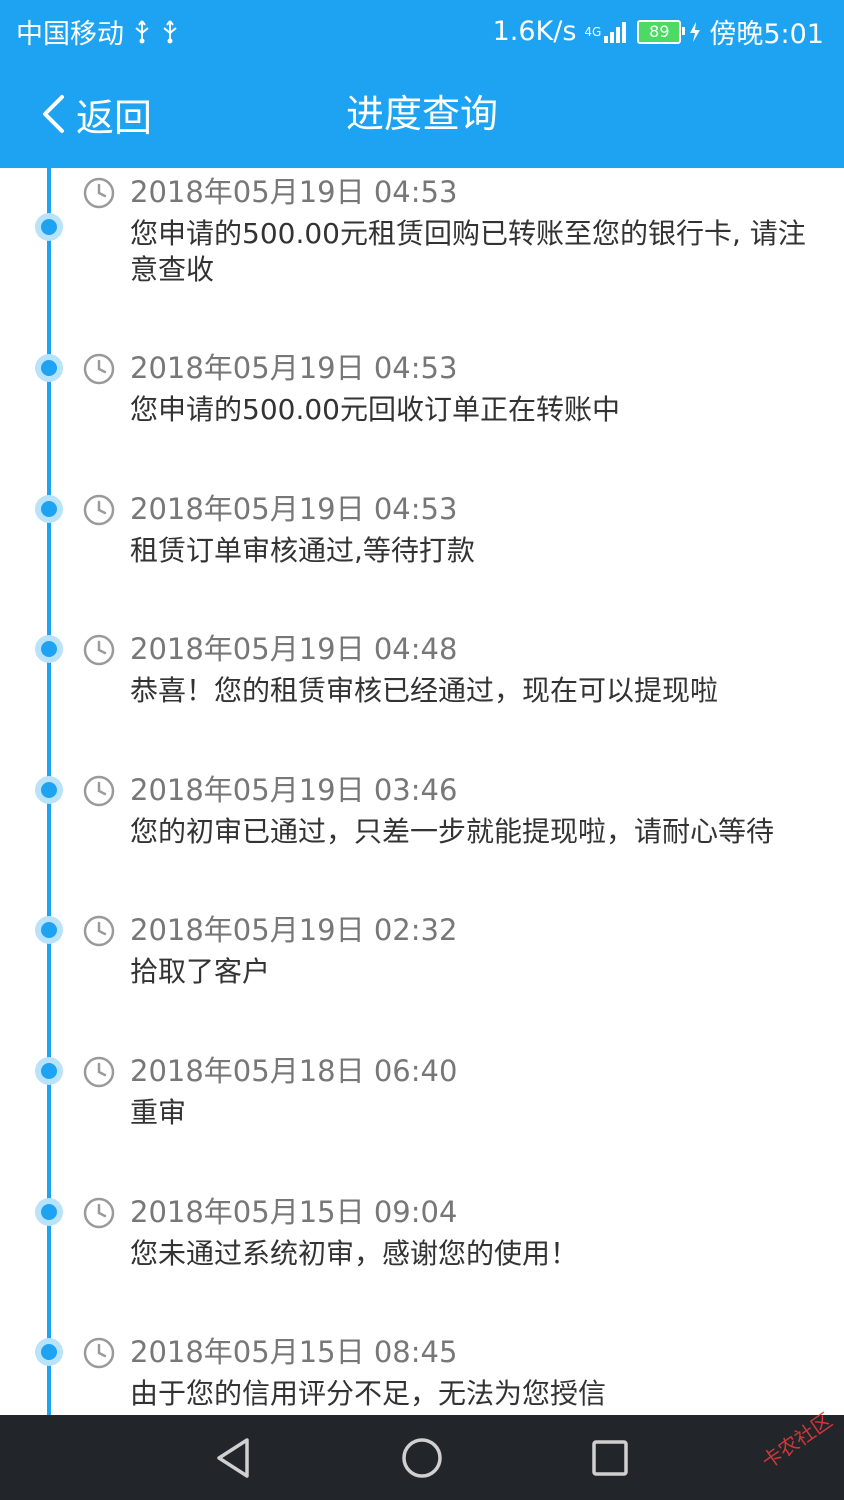 This screenshot has width=844, height=1500. I want to click on entry-text: 您申请的500.00元回收订单正在转账中, so click(375, 409).